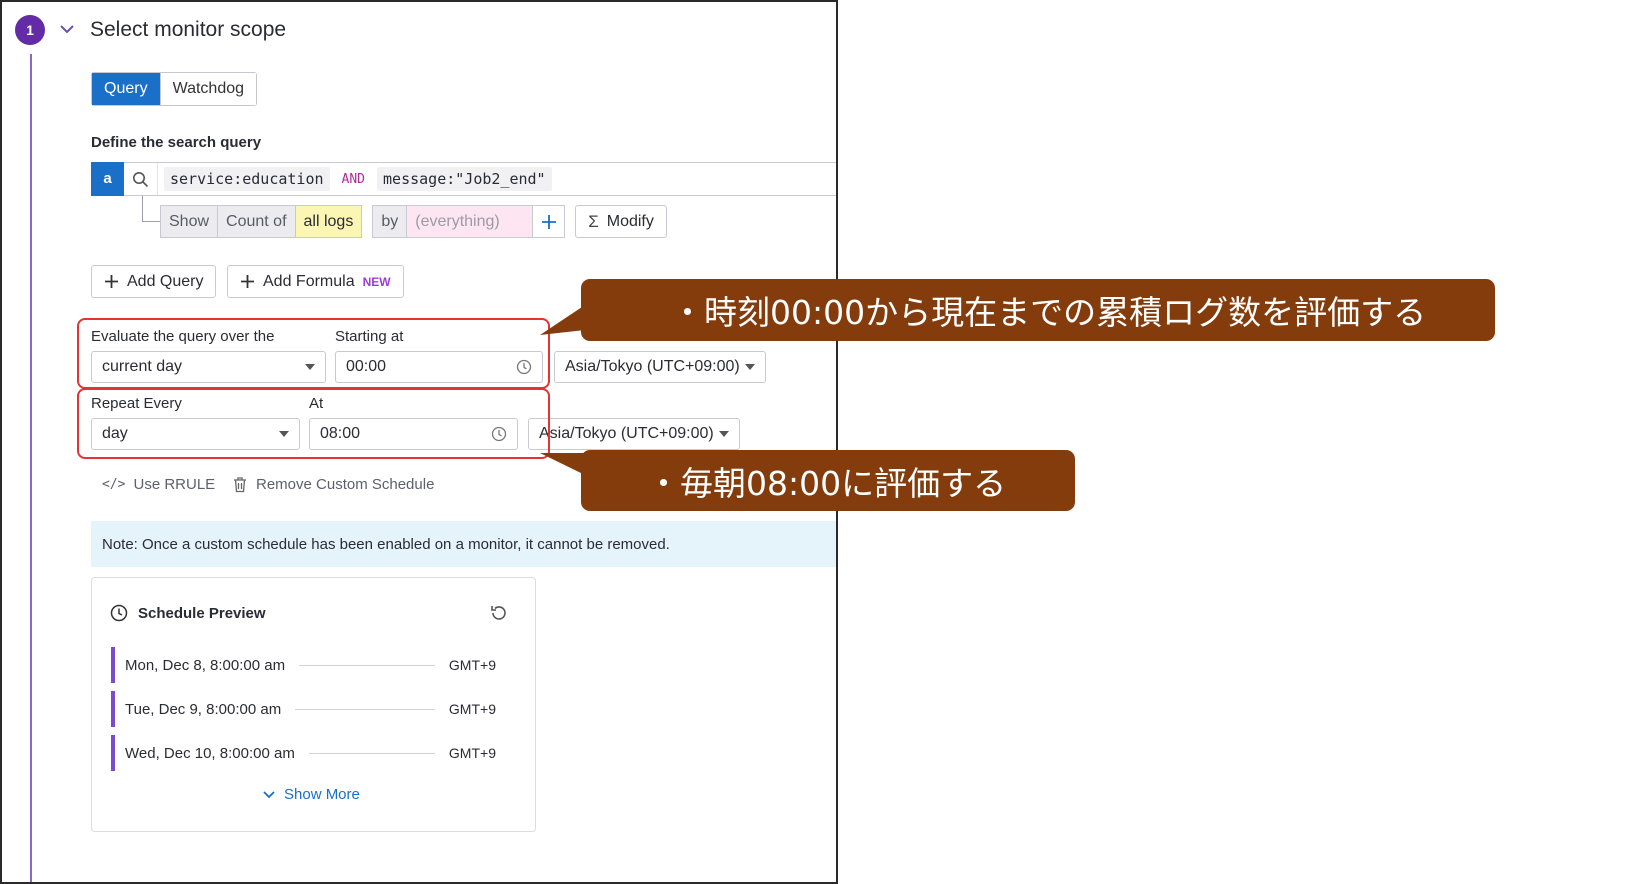  What do you see at coordinates (630, 221) in the screenshot?
I see `modify-label: Modify` at bounding box center [630, 221].